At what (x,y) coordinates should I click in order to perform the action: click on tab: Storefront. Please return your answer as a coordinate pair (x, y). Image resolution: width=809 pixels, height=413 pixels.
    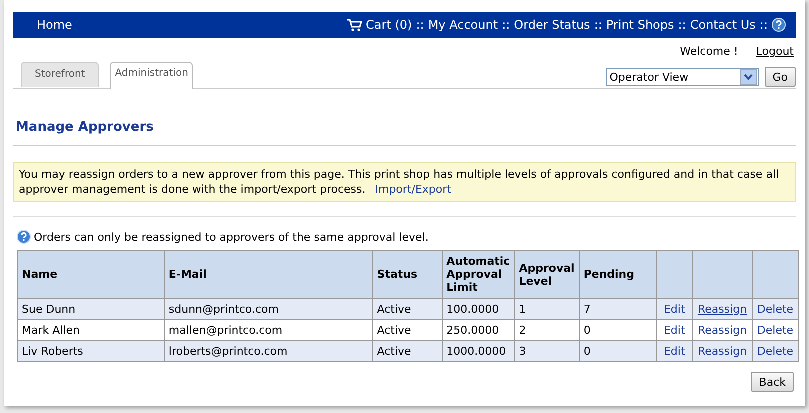
    Looking at the image, I should click on (60, 74).